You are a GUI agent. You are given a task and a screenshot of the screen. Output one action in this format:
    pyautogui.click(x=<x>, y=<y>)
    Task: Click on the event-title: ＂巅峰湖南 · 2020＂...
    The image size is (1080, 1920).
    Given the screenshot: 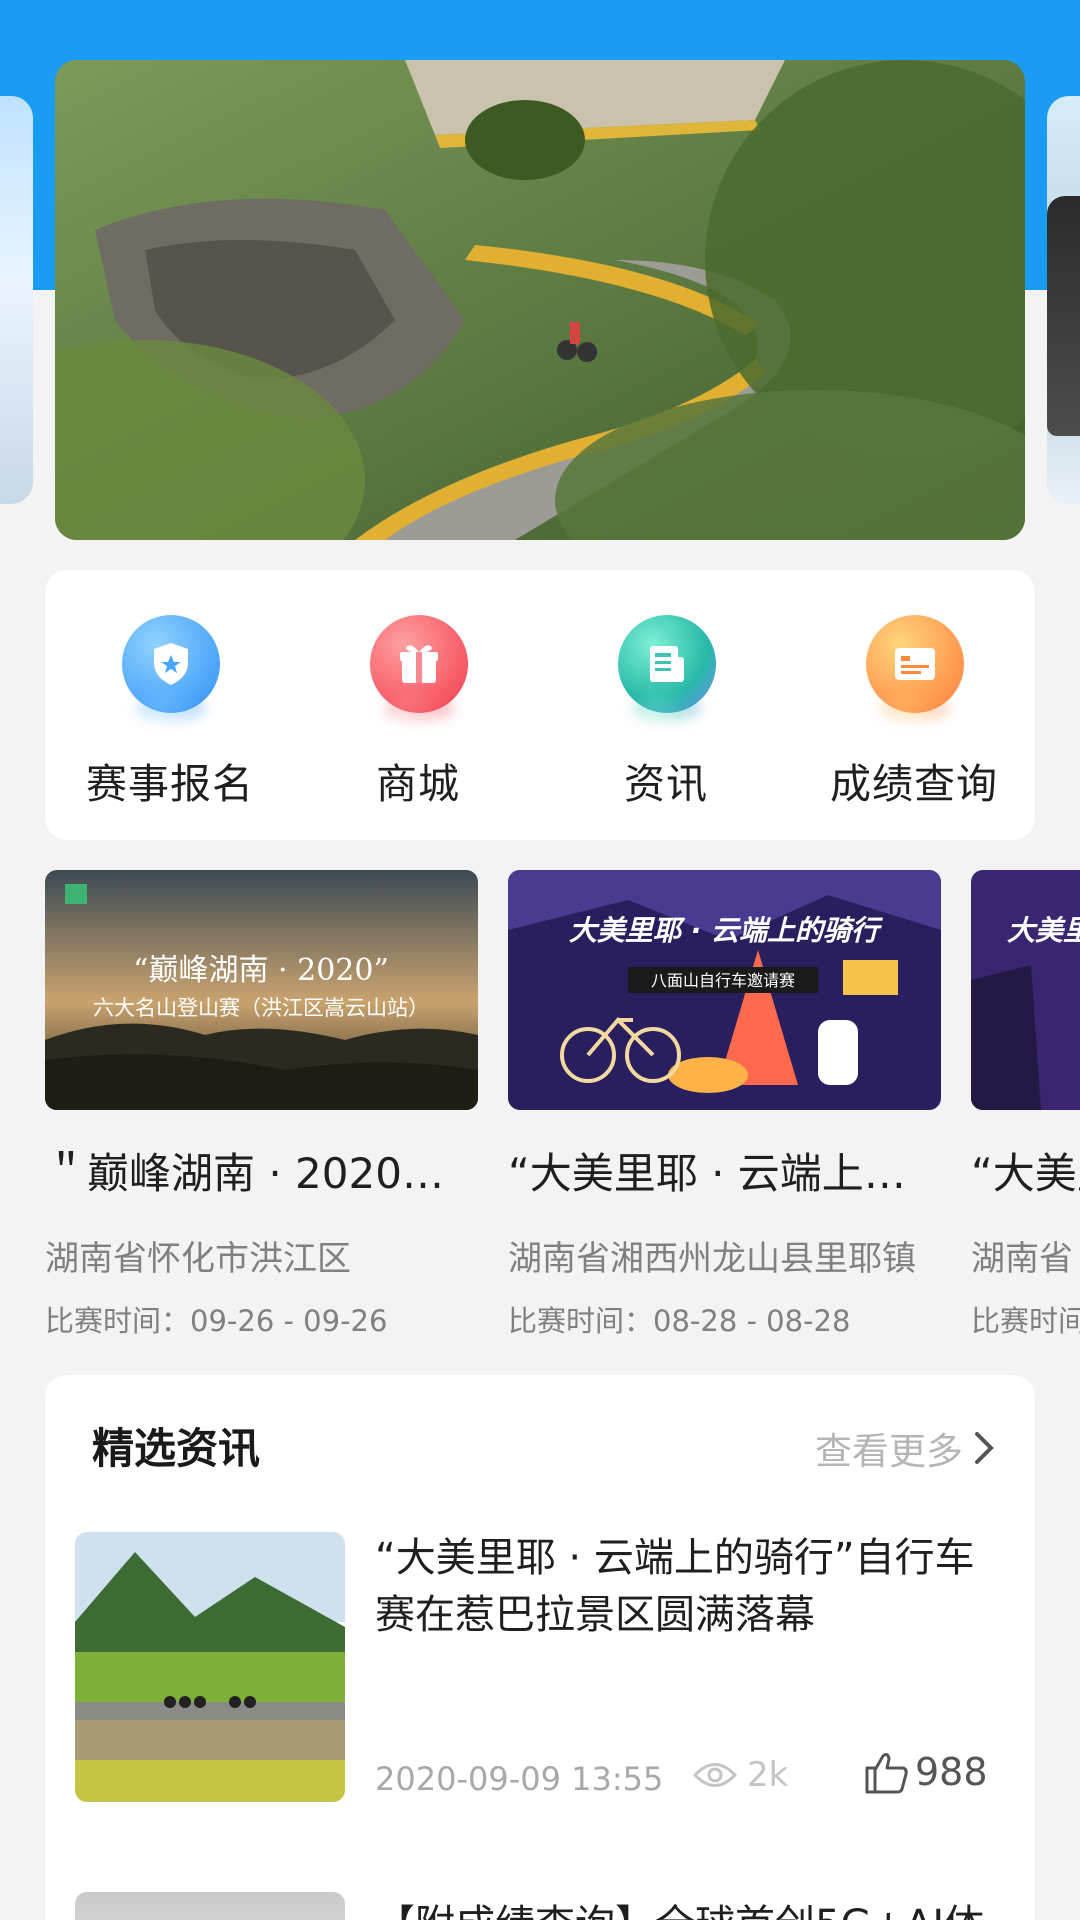 What is the action you would take?
    pyautogui.click(x=261, y=1173)
    